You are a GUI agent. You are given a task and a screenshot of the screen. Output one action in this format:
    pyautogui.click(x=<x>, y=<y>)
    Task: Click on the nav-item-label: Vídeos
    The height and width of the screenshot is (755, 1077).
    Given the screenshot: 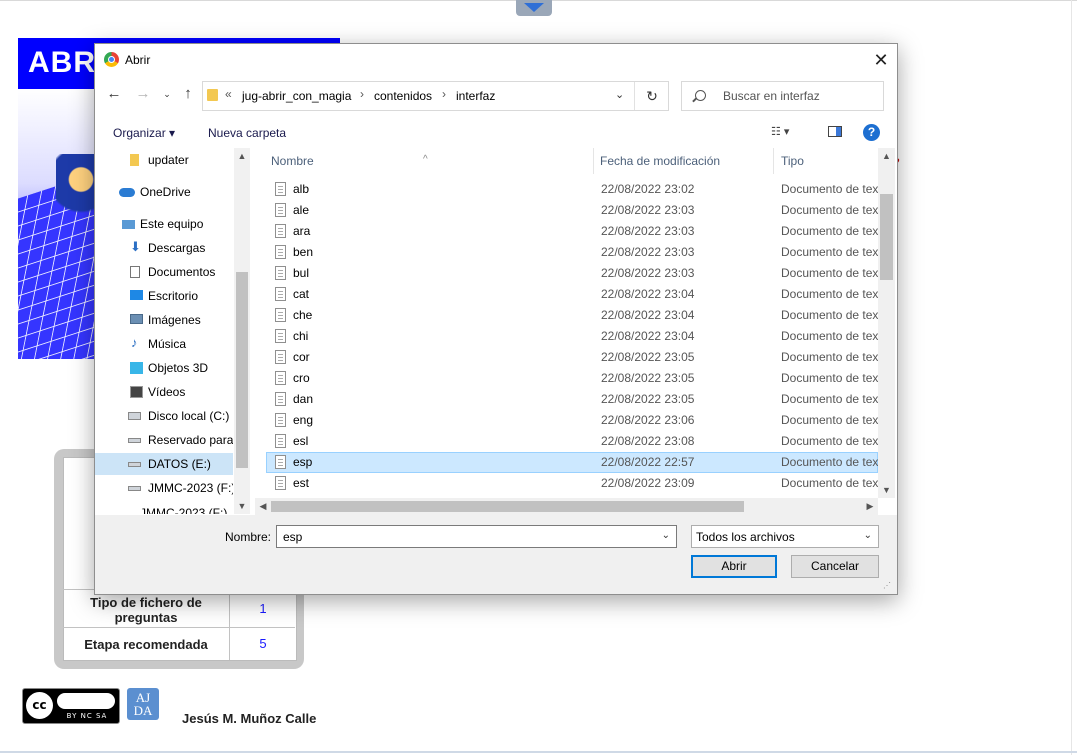 What is the action you would take?
    pyautogui.click(x=167, y=392)
    